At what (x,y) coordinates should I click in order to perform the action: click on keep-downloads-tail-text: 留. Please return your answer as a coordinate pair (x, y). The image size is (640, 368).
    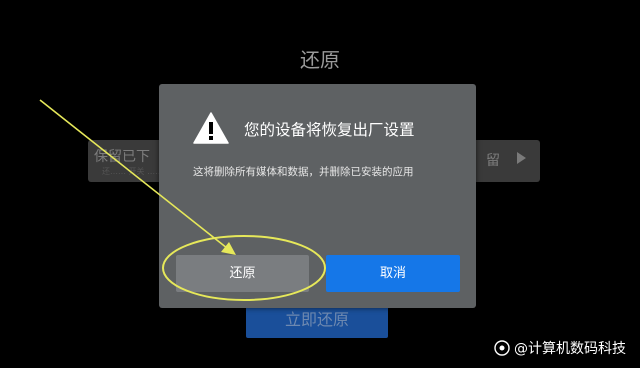
    Looking at the image, I should click on (493, 161).